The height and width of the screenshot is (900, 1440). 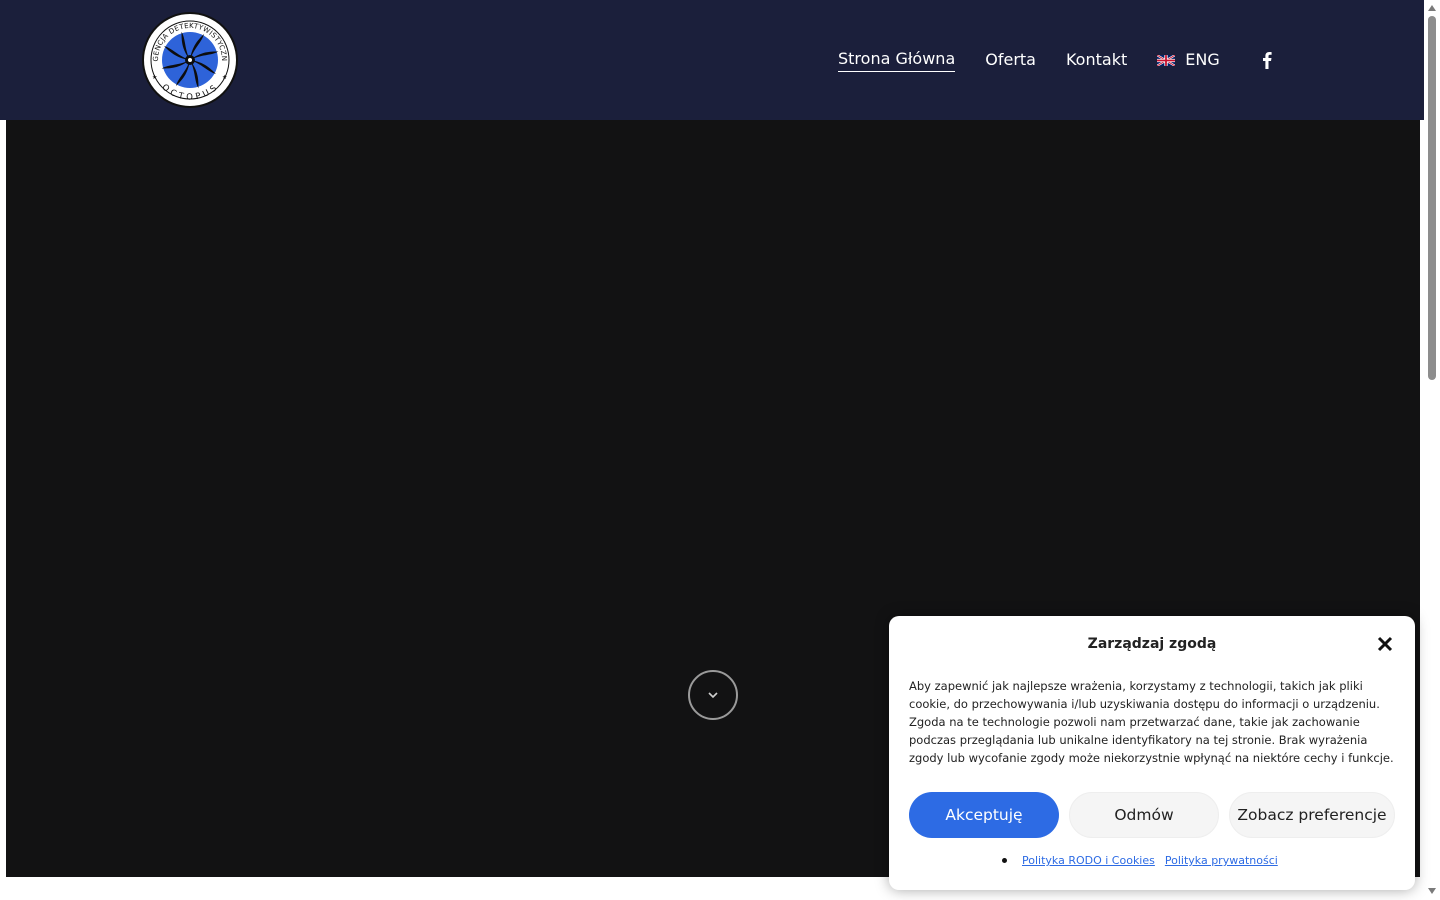 What do you see at coordinates (1004, 860) in the screenshot?
I see `bullet-icon` at bounding box center [1004, 860].